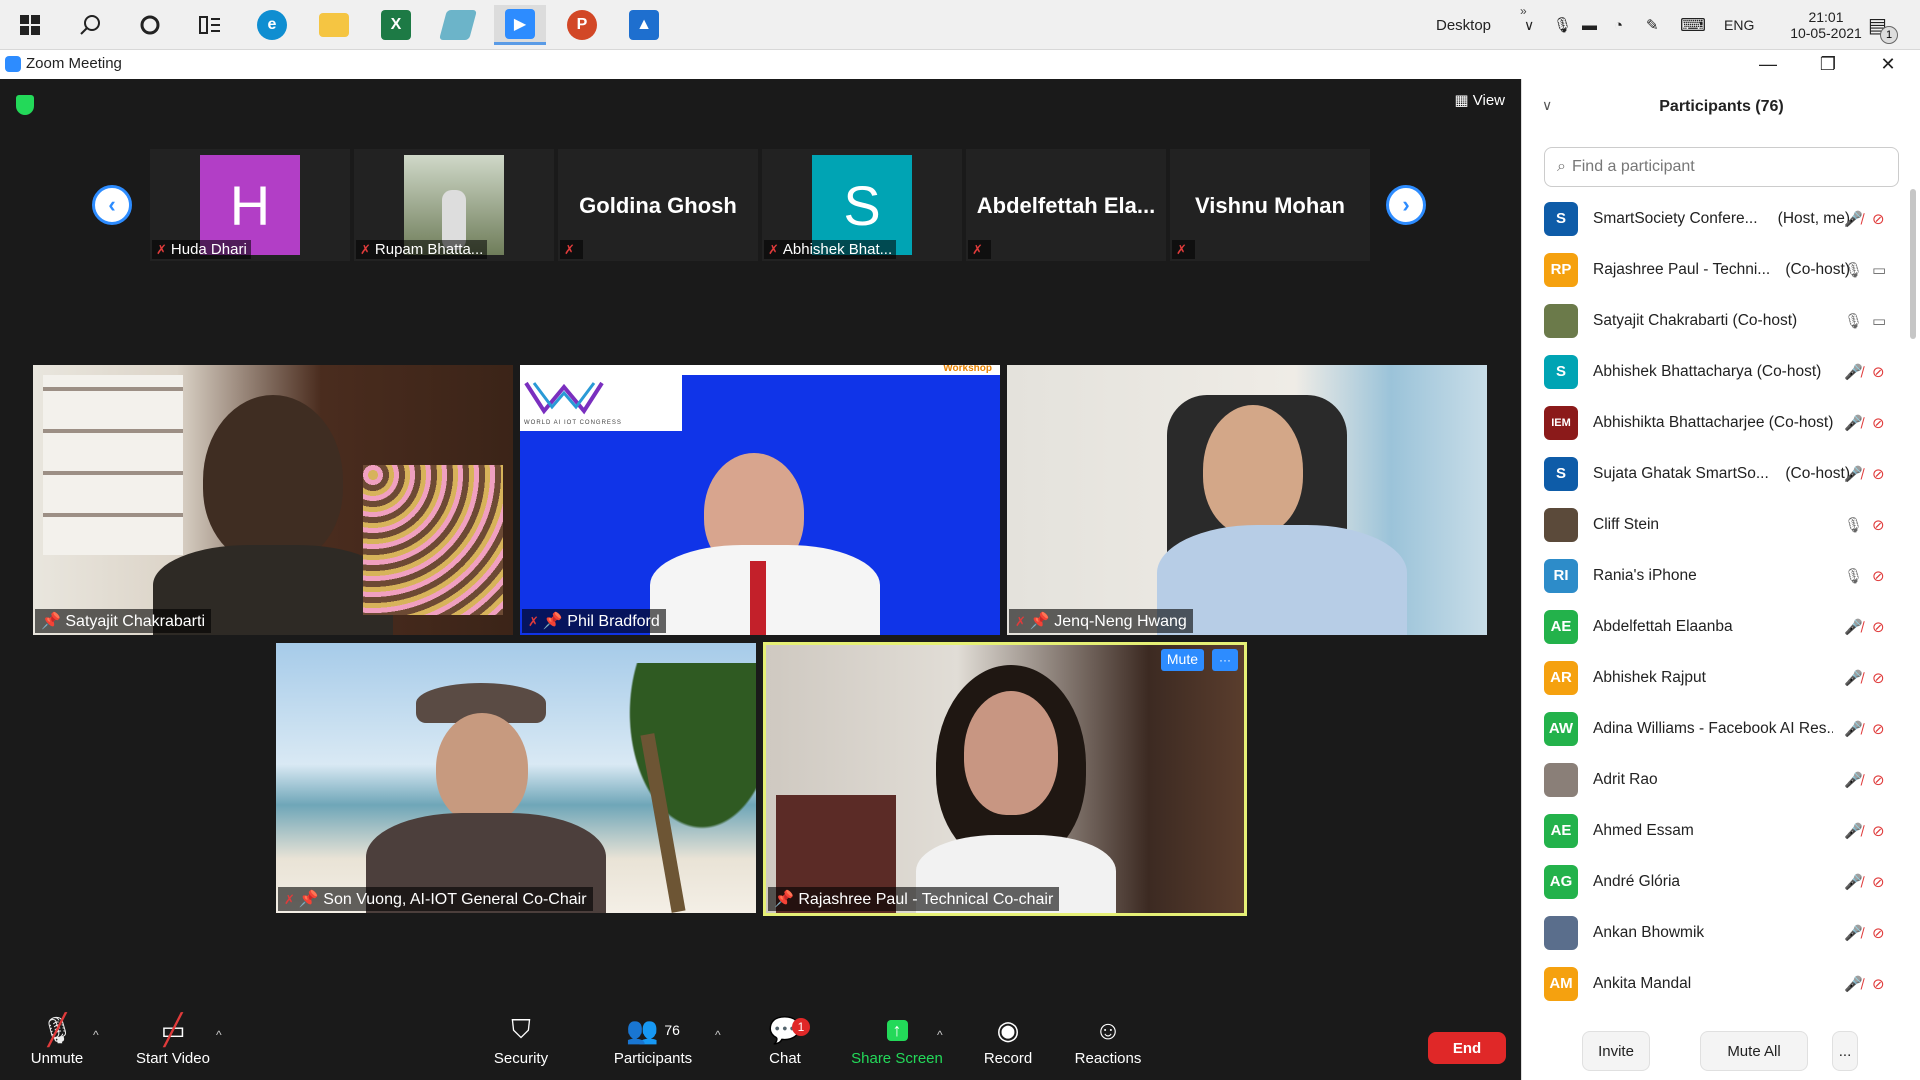 The width and height of the screenshot is (1920, 1080). Describe the element at coordinates (1479, 100) in the screenshot. I see `view-button: ▦ View` at that location.